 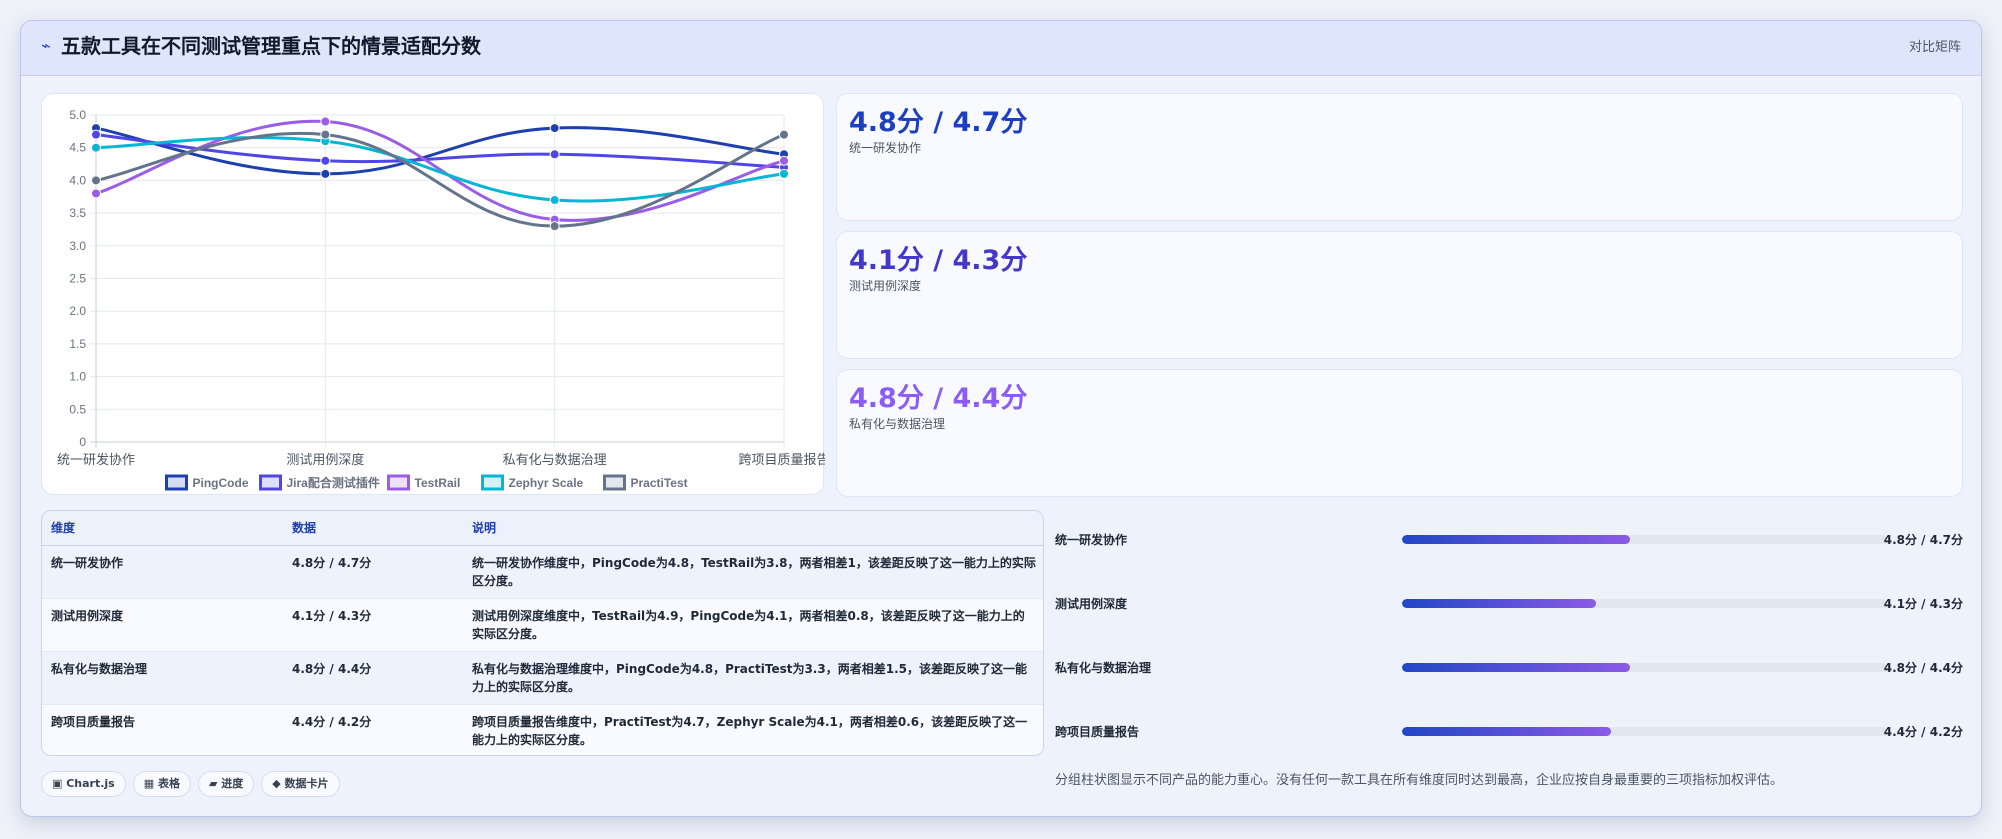 What do you see at coordinates (546, 483) in the screenshot?
I see `legend-label: Zephyr Scale` at bounding box center [546, 483].